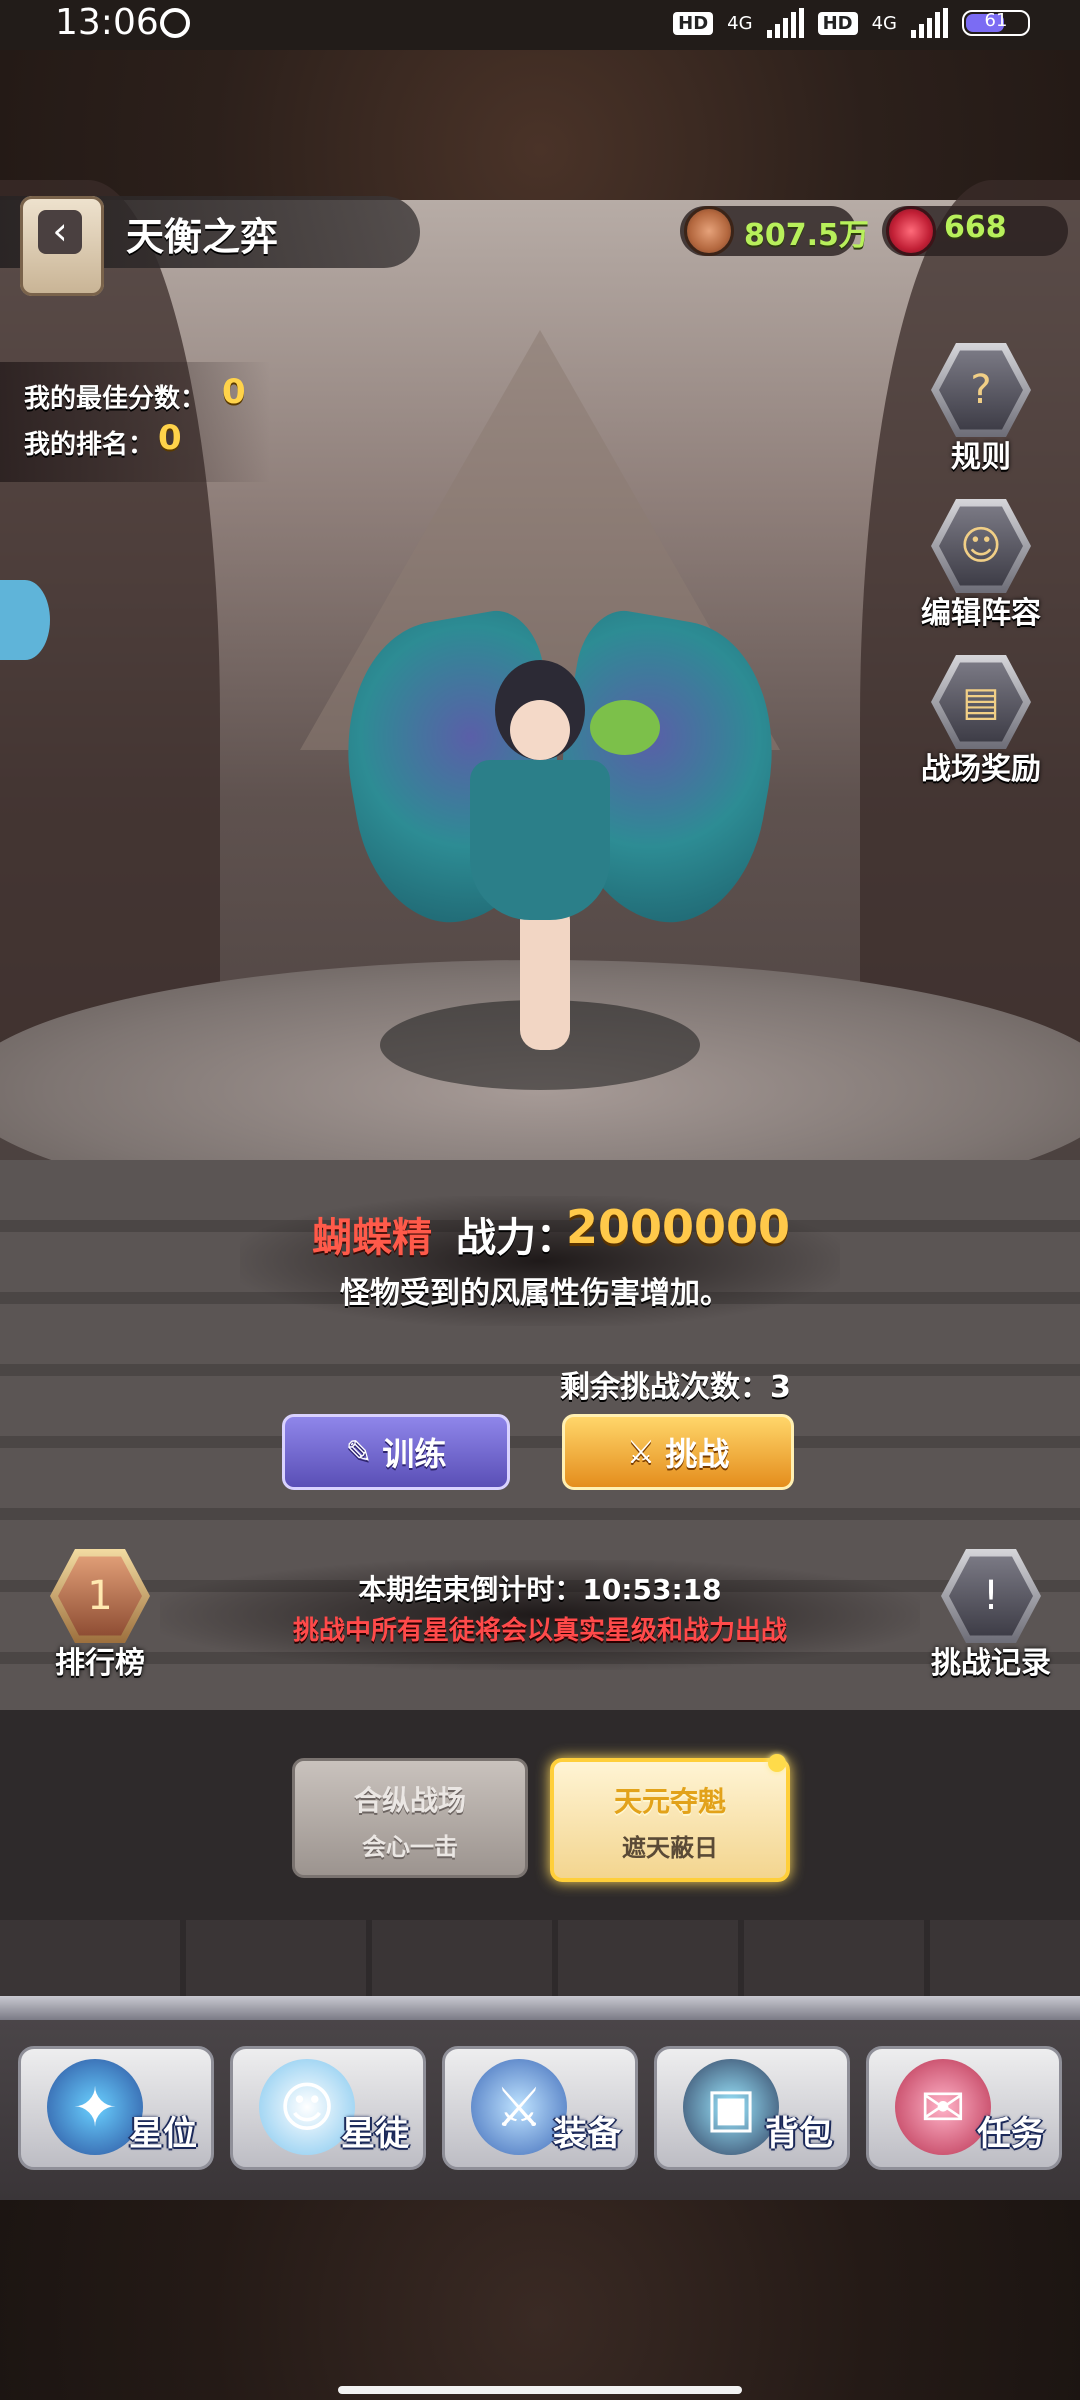 This screenshot has width=1080, height=2400. Describe the element at coordinates (675, 1387) in the screenshot. I see `remaining-attempts: 剩余挑战次数：3` at that location.